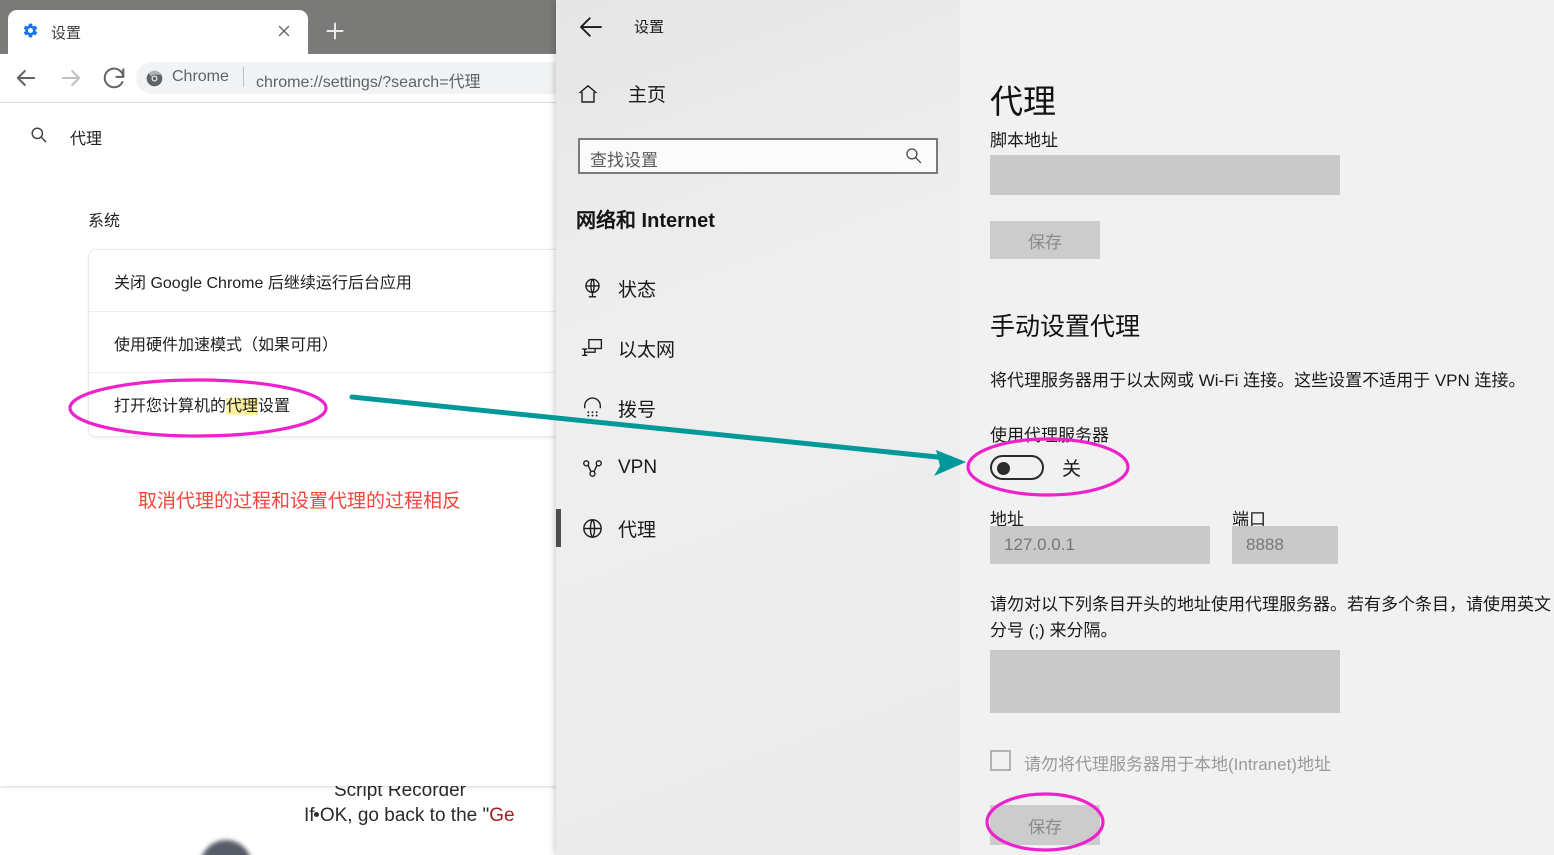 Image resolution: width=1554 pixels, height=855 pixels. I want to click on save-script-button: 保存, so click(1045, 240).